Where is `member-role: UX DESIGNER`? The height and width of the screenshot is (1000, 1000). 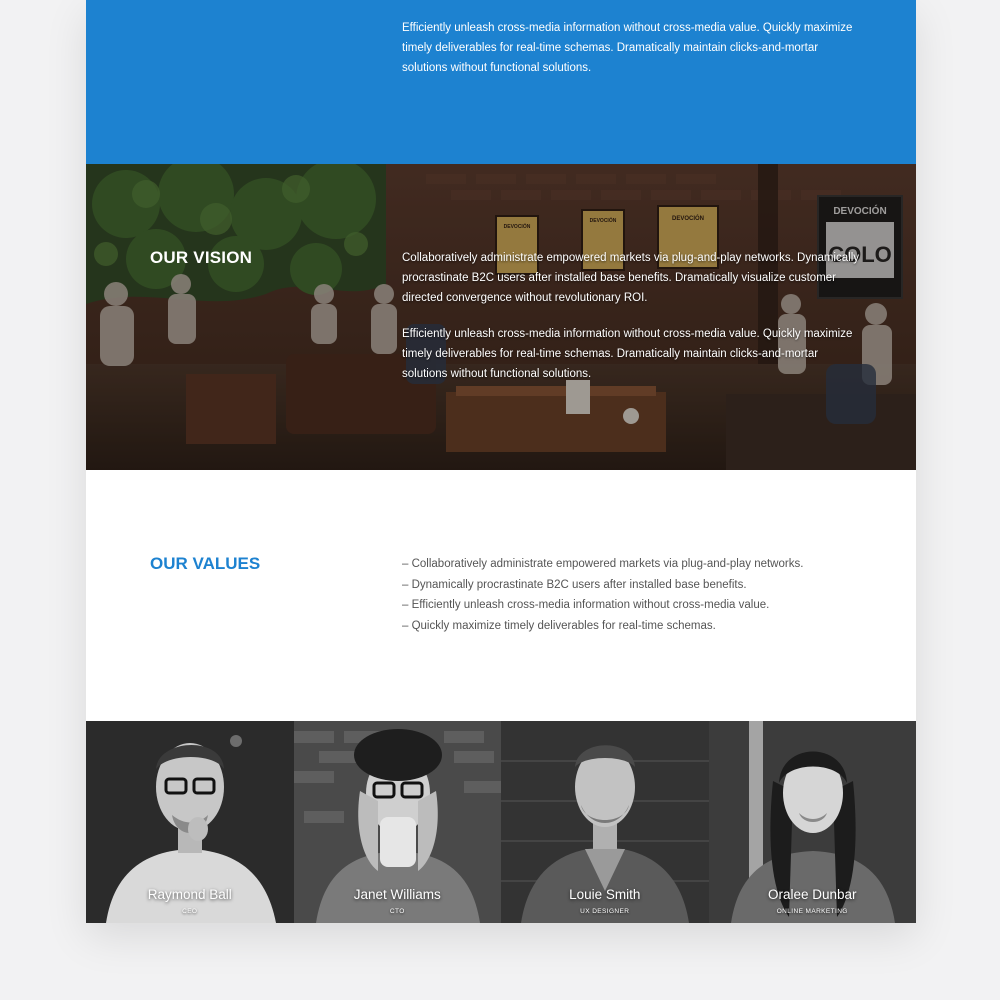 member-role: UX DESIGNER is located at coordinates (605, 911).